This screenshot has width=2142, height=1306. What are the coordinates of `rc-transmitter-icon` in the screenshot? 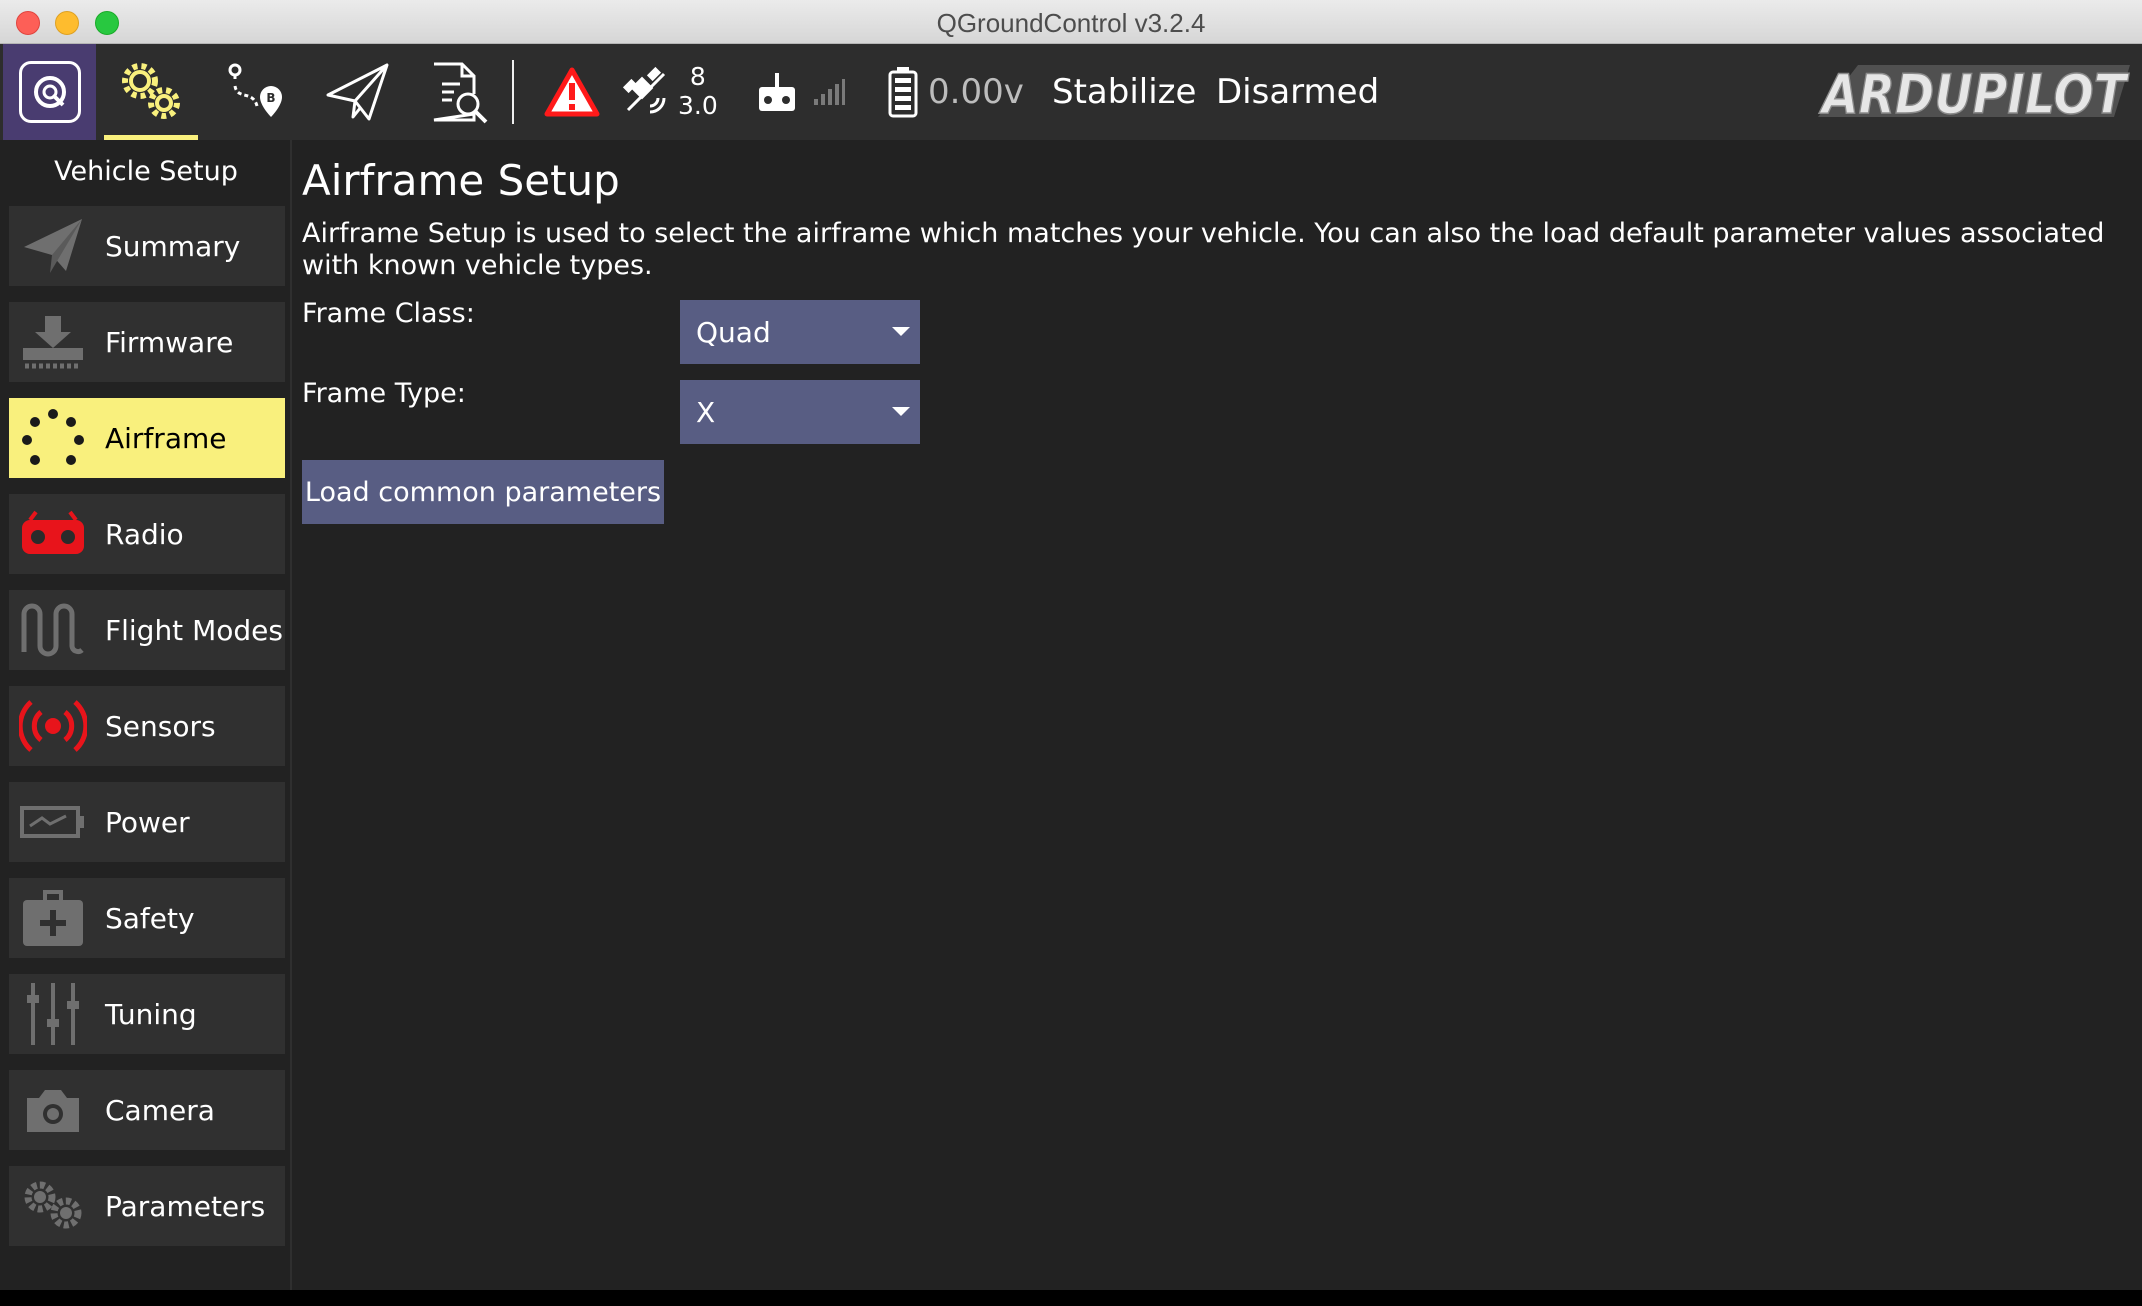 It's located at (777, 92).